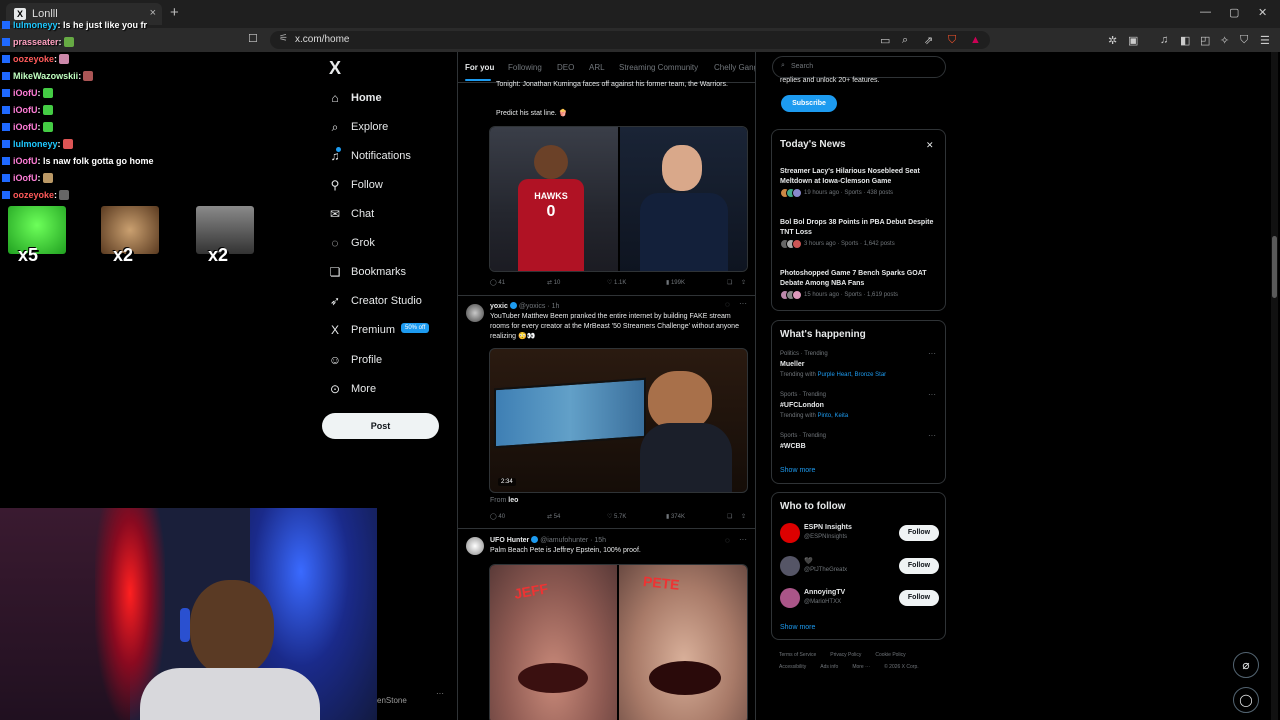 This screenshot has height=720, width=1280. What do you see at coordinates (808, 561) in the screenshot?
I see `suggested-account-name: 🖤` at bounding box center [808, 561].